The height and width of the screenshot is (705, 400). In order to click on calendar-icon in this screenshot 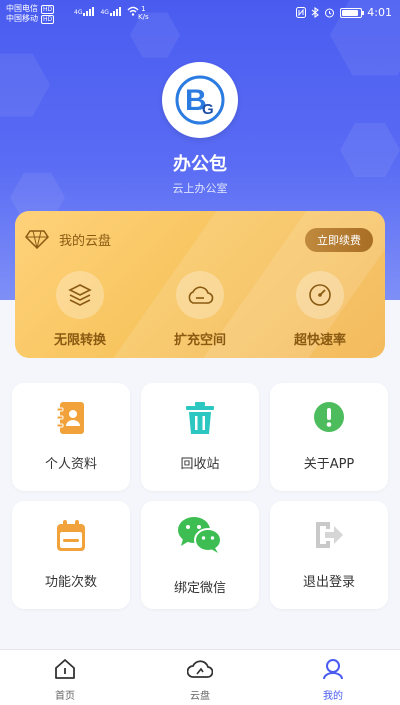, I will do `click(71, 535)`.